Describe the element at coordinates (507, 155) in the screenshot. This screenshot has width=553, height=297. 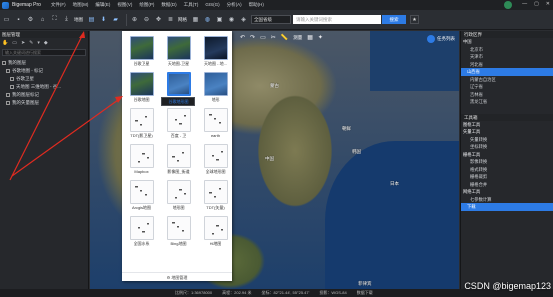
I see `toolbox-item: 栅格工具` at that location.